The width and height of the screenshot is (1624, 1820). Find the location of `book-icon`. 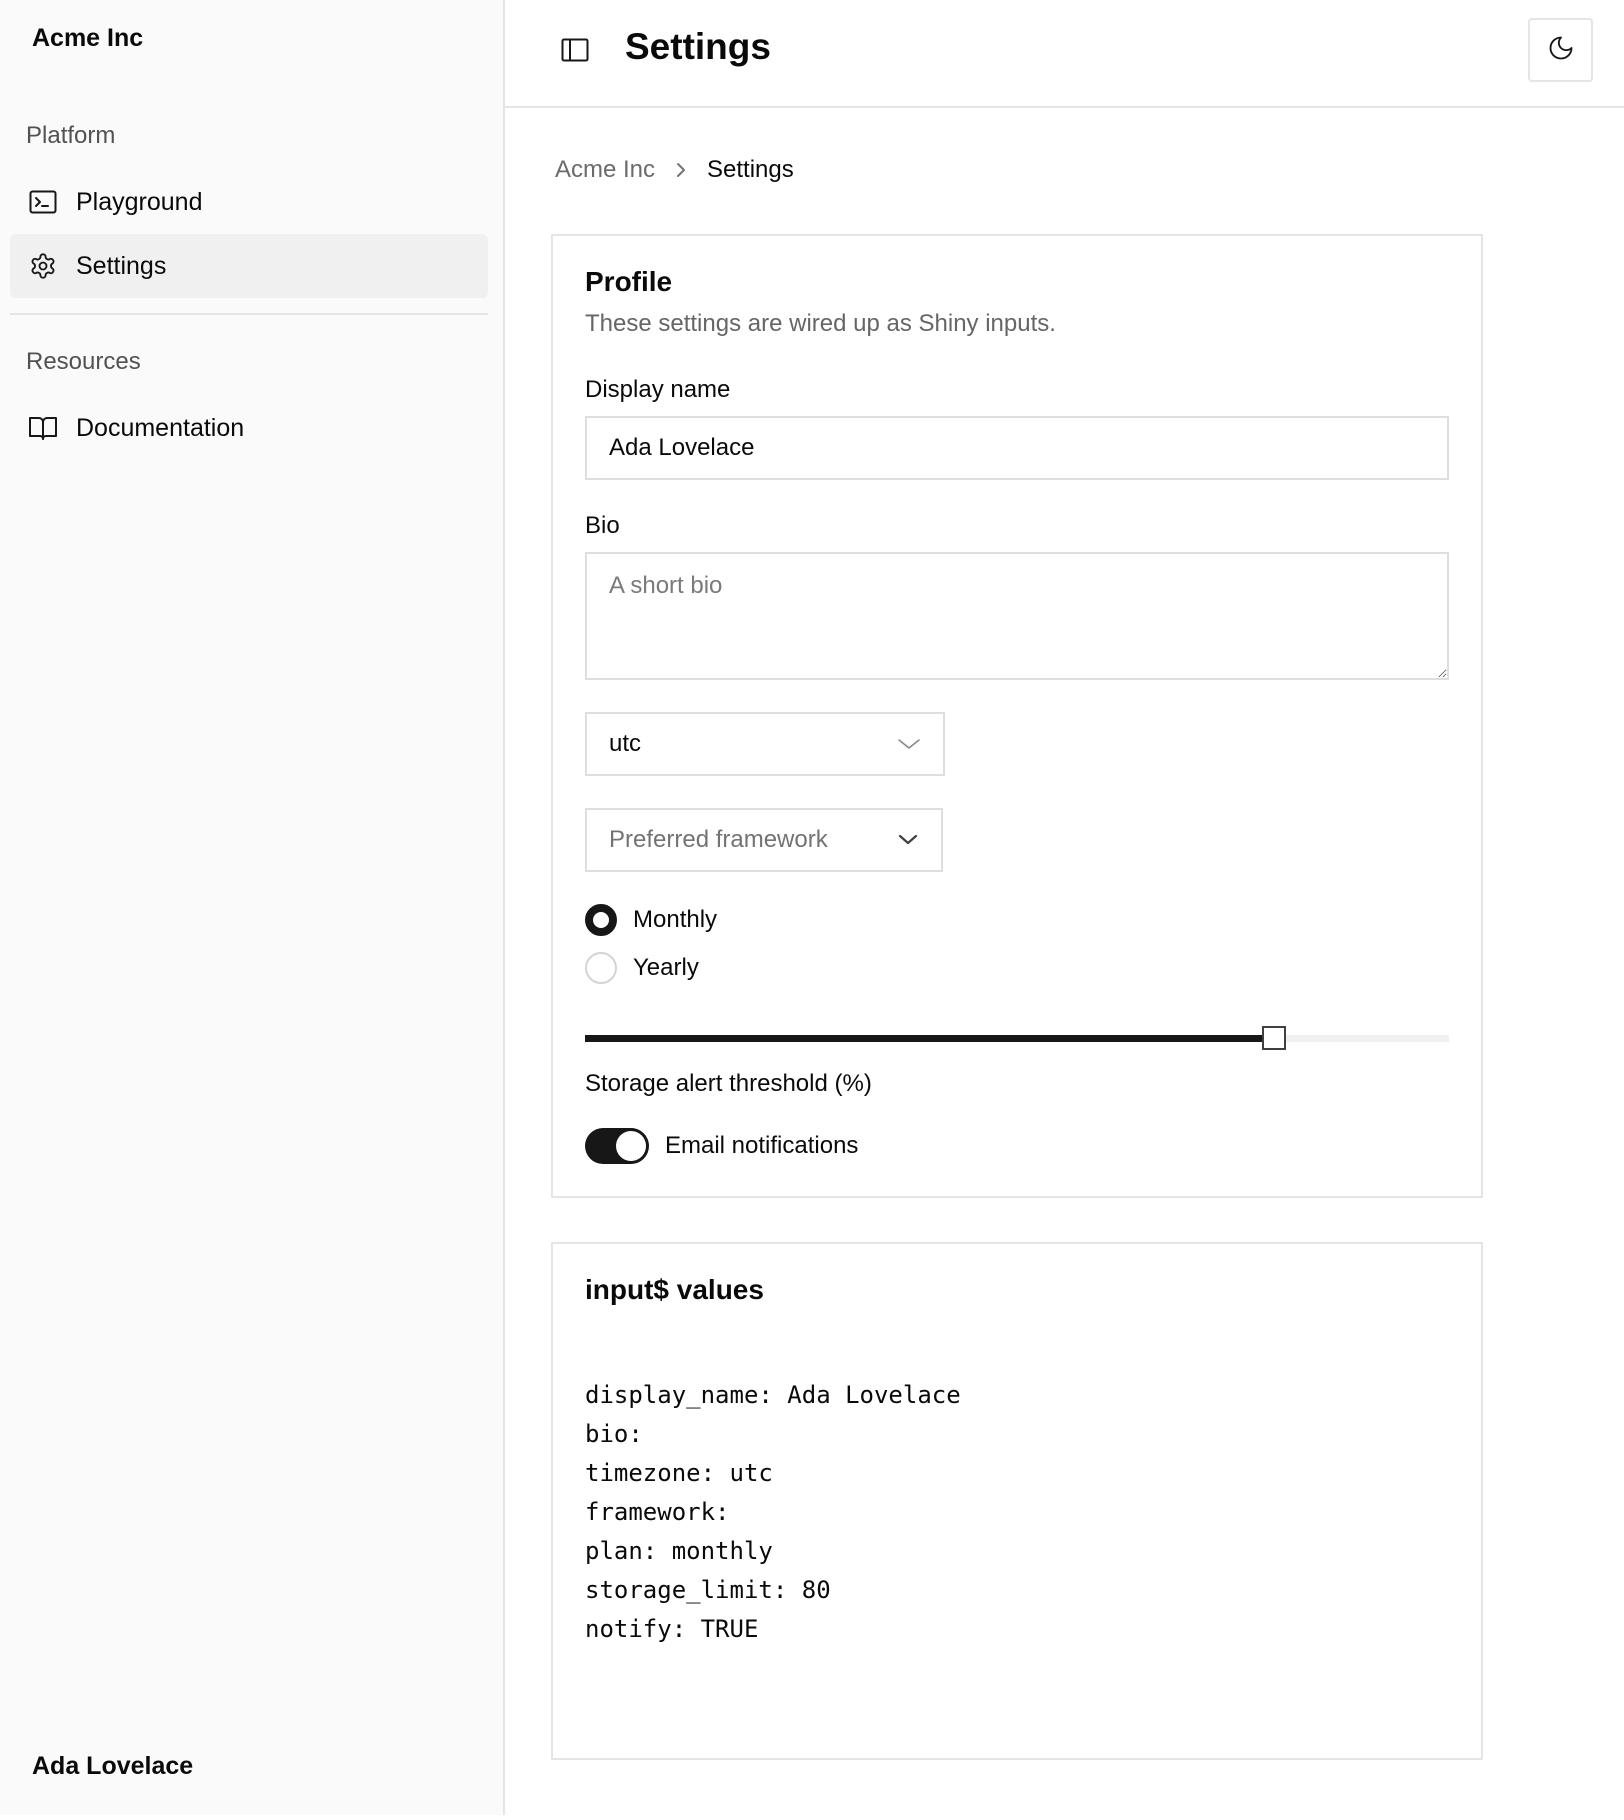

book-icon is located at coordinates (43, 428).